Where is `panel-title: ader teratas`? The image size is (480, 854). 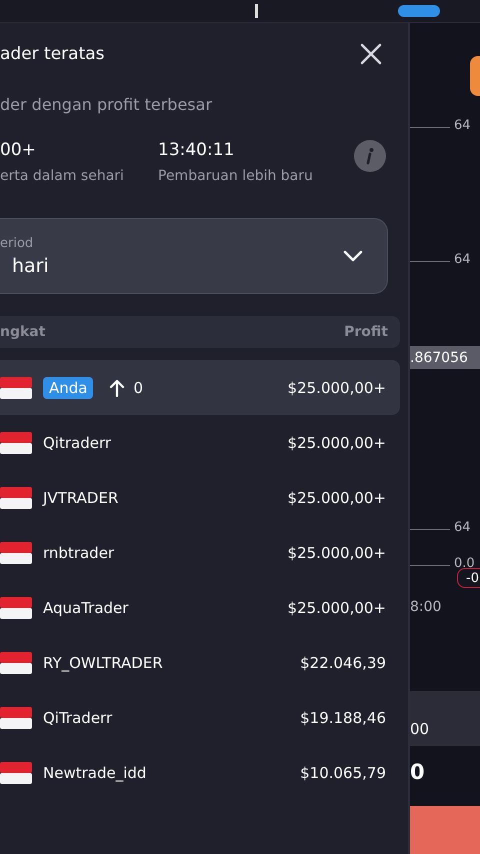
panel-title: ader teratas is located at coordinates (52, 54).